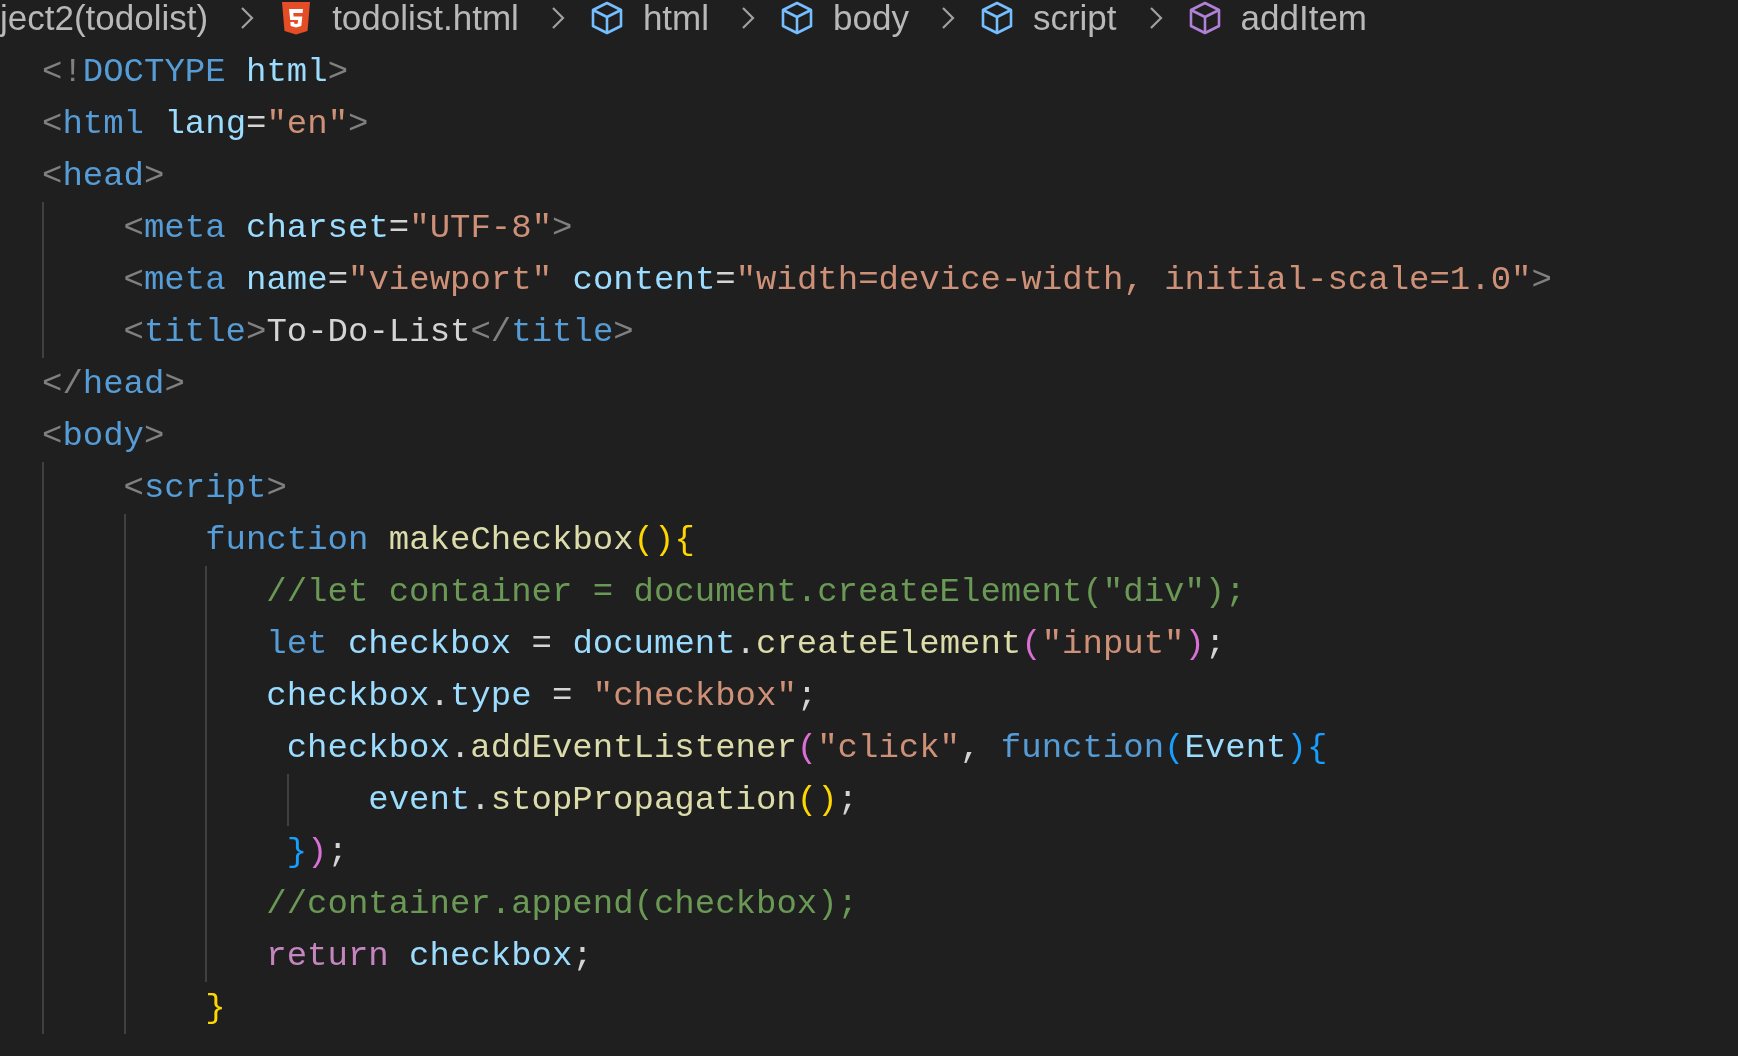 The height and width of the screenshot is (1056, 1738). Describe the element at coordinates (644, 592) in the screenshot. I see `code-line: //let container = document.createElement("div");` at that location.